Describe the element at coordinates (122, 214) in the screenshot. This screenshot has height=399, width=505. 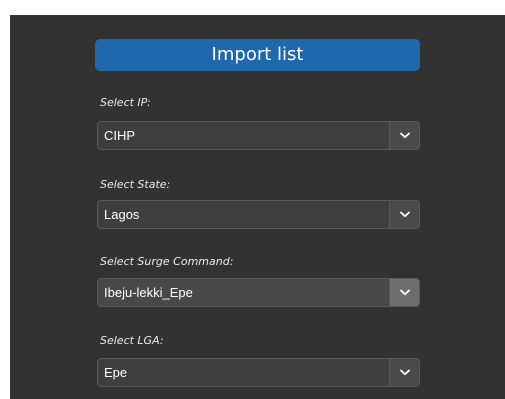
I see `select-state-value: Lagos` at that location.